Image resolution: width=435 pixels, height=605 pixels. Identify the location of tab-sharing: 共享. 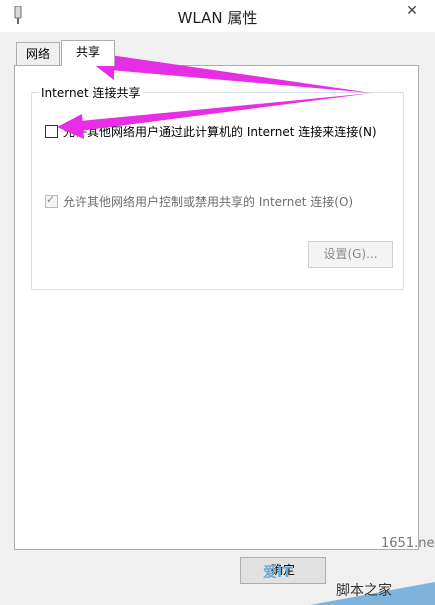
(88, 53).